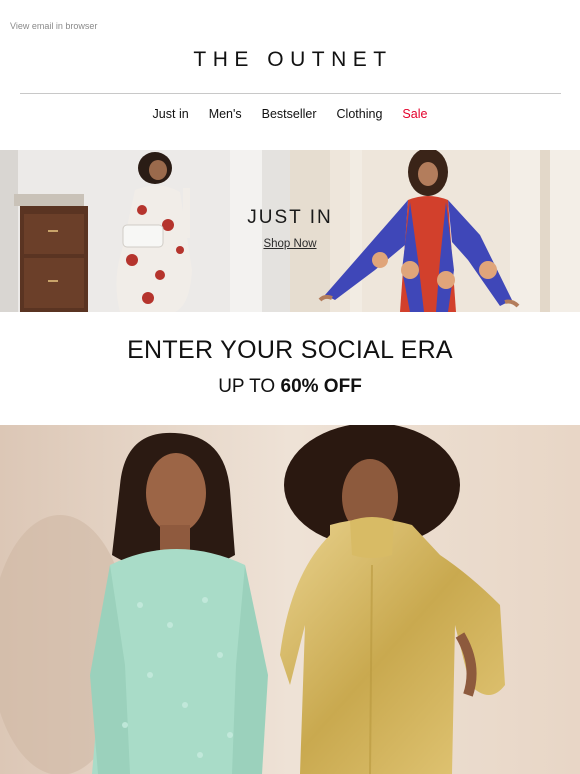 The image size is (580, 774). Describe the element at coordinates (171, 114) in the screenshot. I see `nav-item-just-in: Just in` at that location.